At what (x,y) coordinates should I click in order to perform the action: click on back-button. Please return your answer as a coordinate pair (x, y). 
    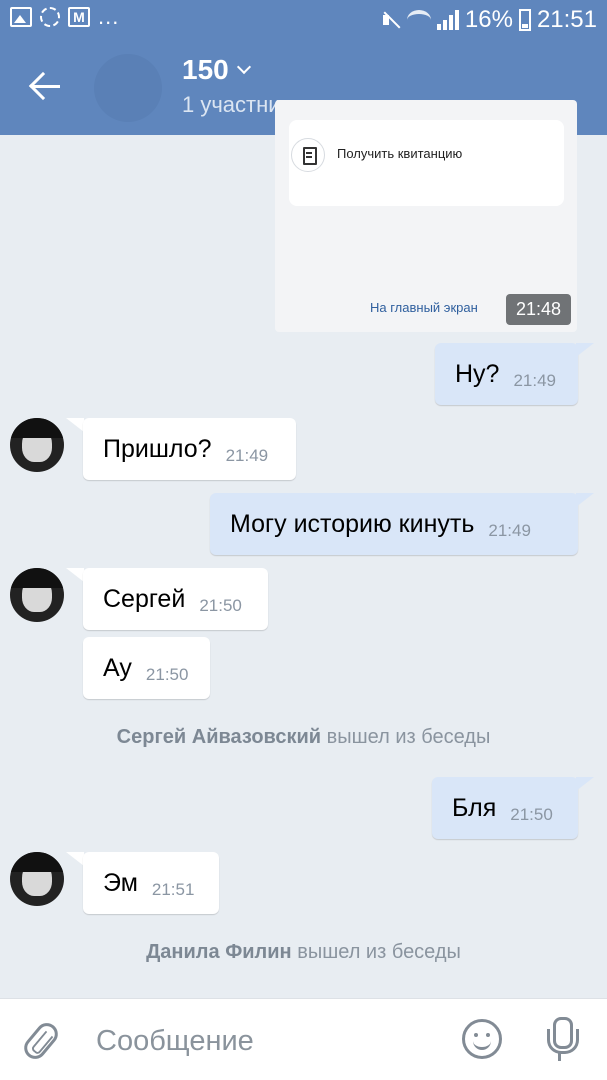
    Looking at the image, I should click on (46, 86).